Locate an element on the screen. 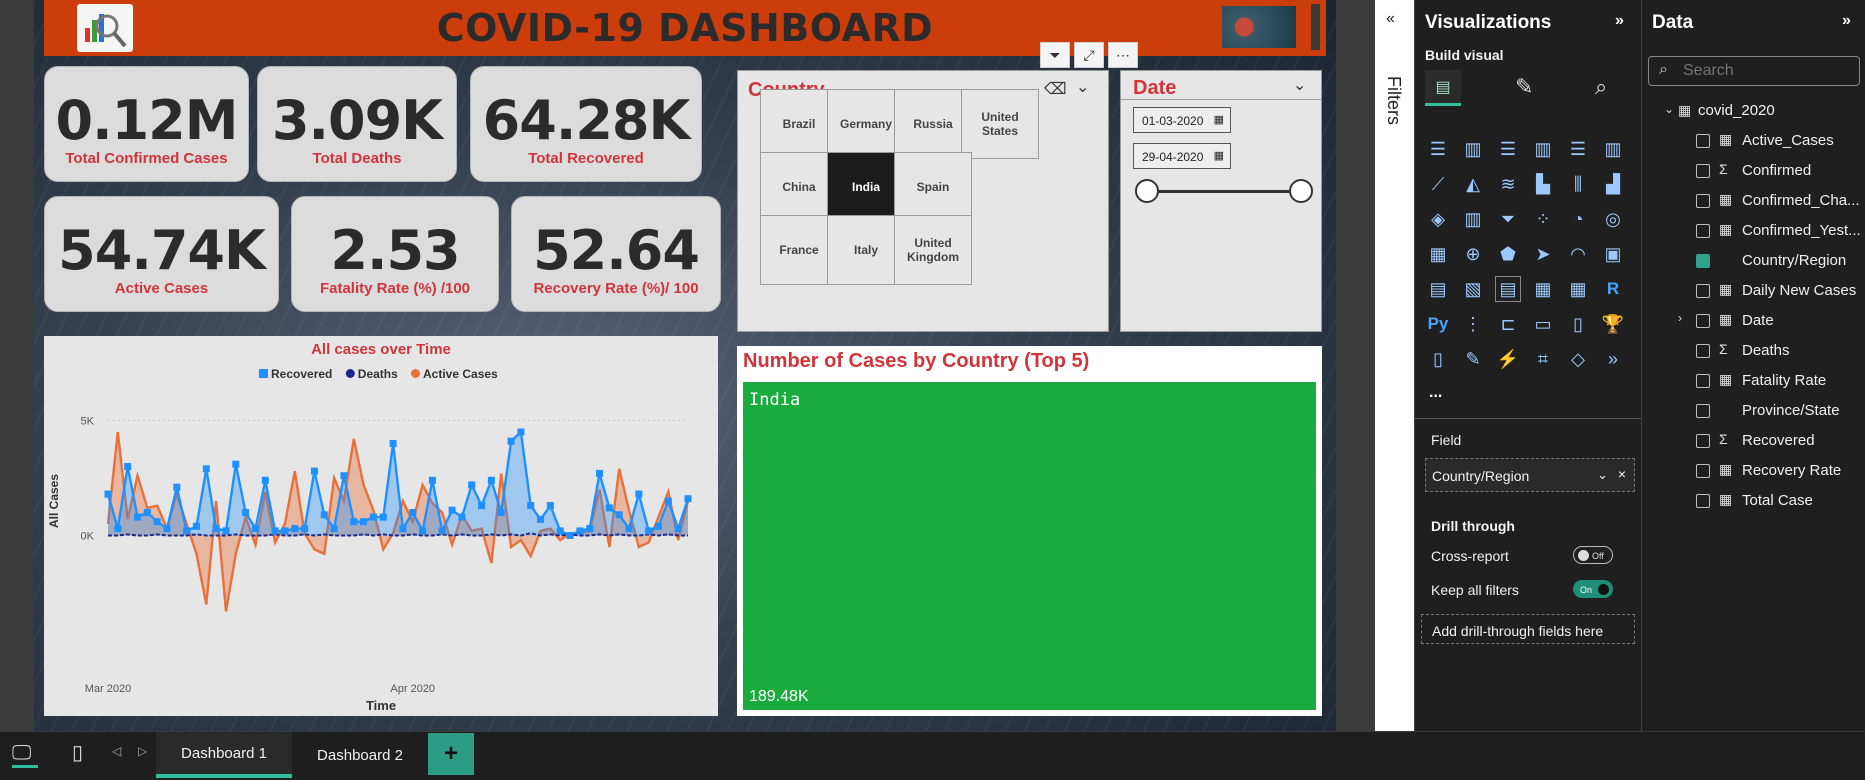 The width and height of the screenshot is (1865, 780). power-automate-icon: ⚡ is located at coordinates (1508, 359).